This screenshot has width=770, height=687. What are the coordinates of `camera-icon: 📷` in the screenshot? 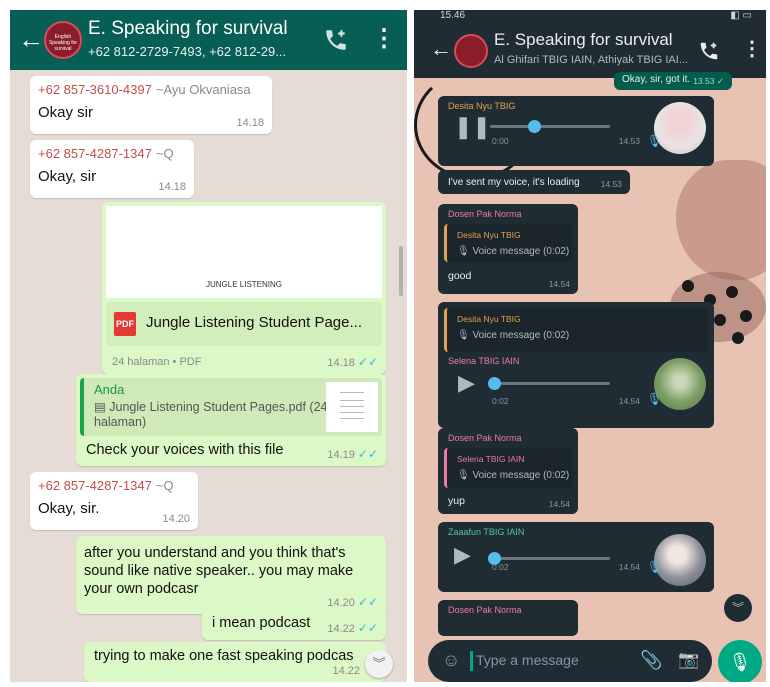 It's located at (688, 660).